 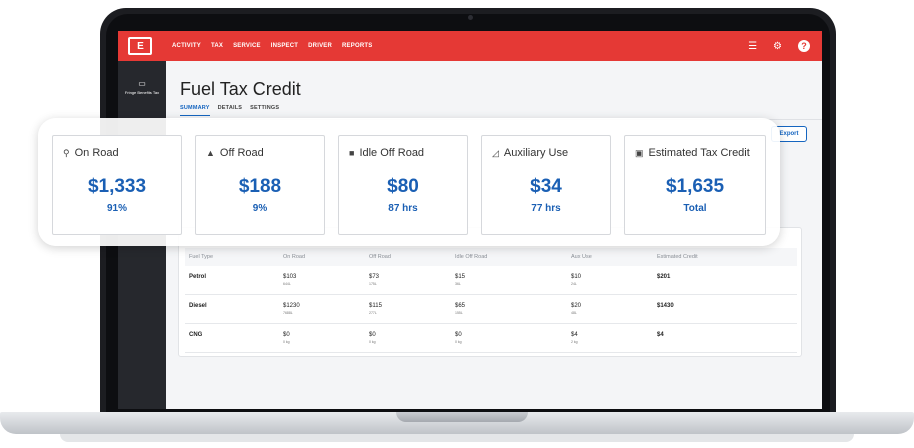 What do you see at coordinates (260, 208) in the screenshot?
I see `card-subvalue: 9%` at bounding box center [260, 208].